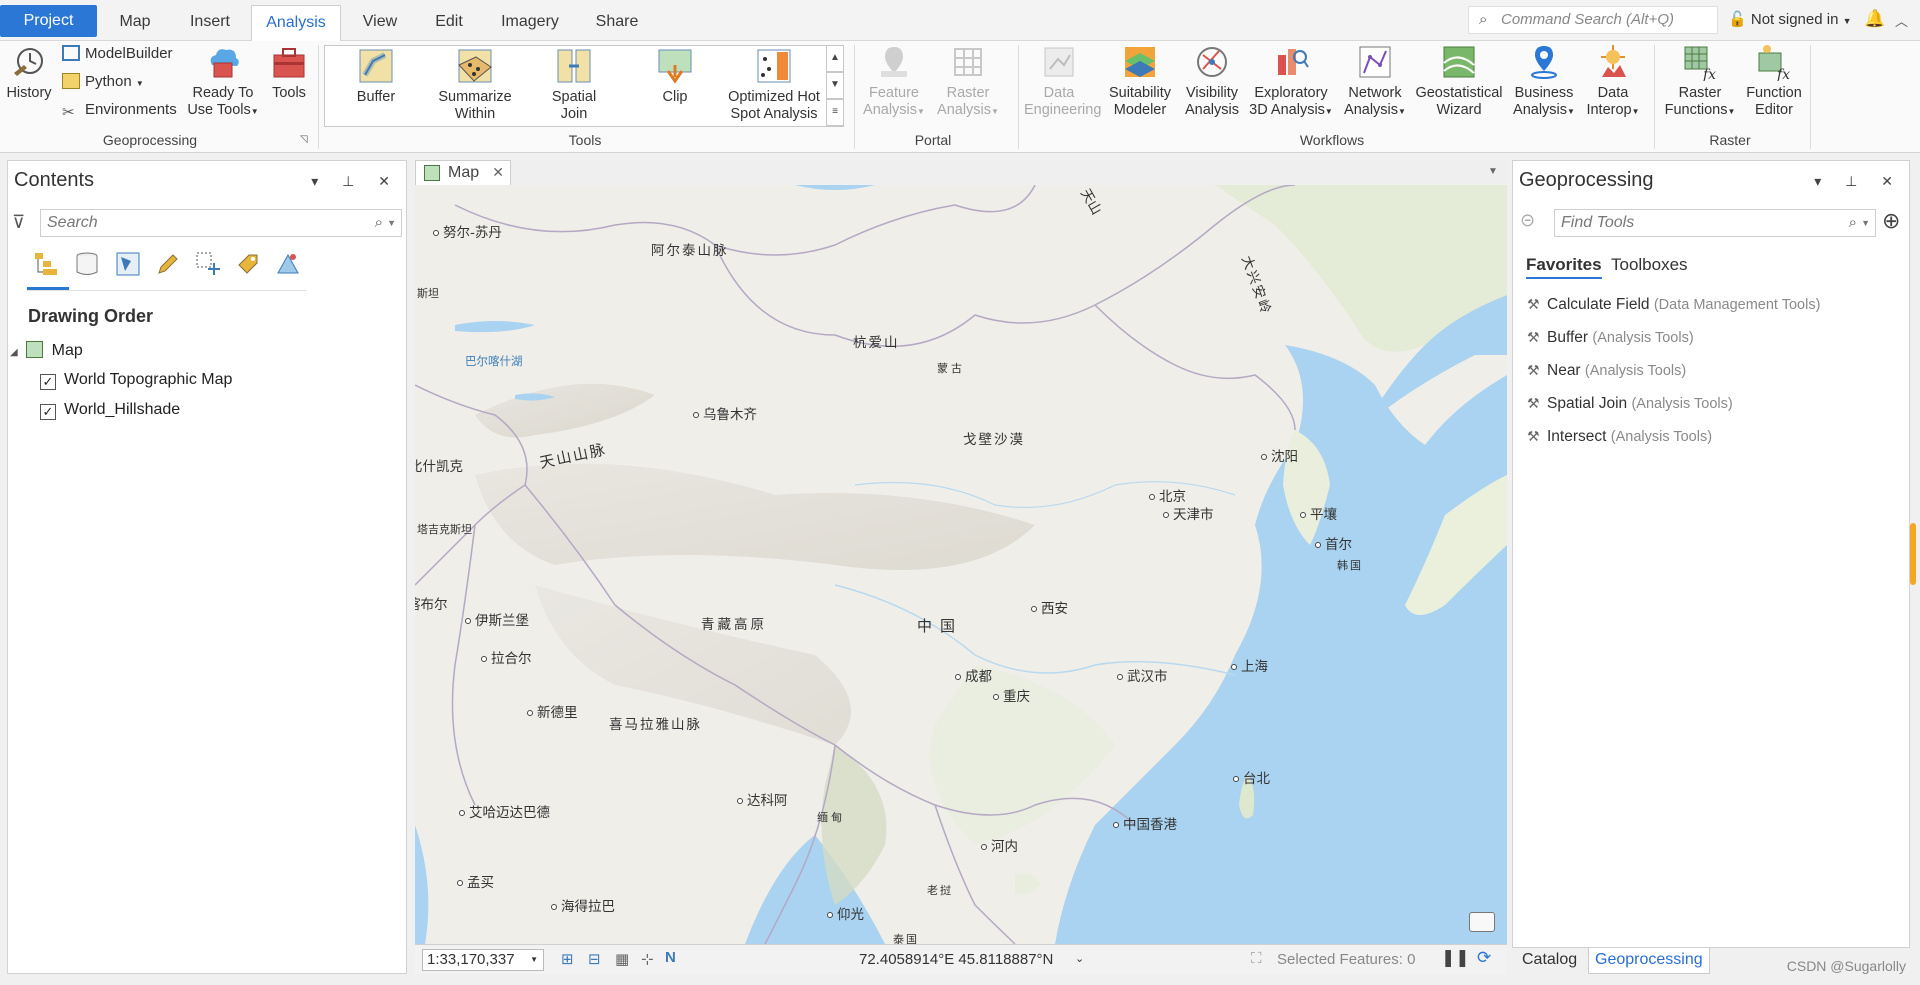 The image size is (1920, 985). What do you see at coordinates (18, 222) in the screenshot?
I see `filter-icon: ⊽` at bounding box center [18, 222].